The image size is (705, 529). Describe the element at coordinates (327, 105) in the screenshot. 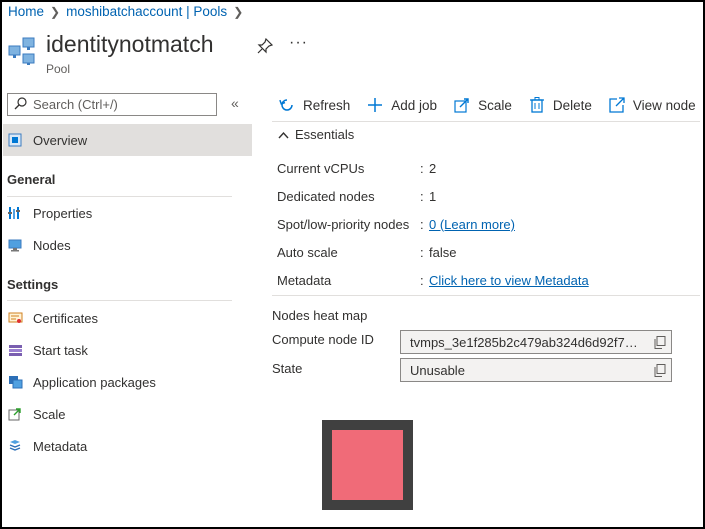

I see `refresh-label: Refresh` at that location.